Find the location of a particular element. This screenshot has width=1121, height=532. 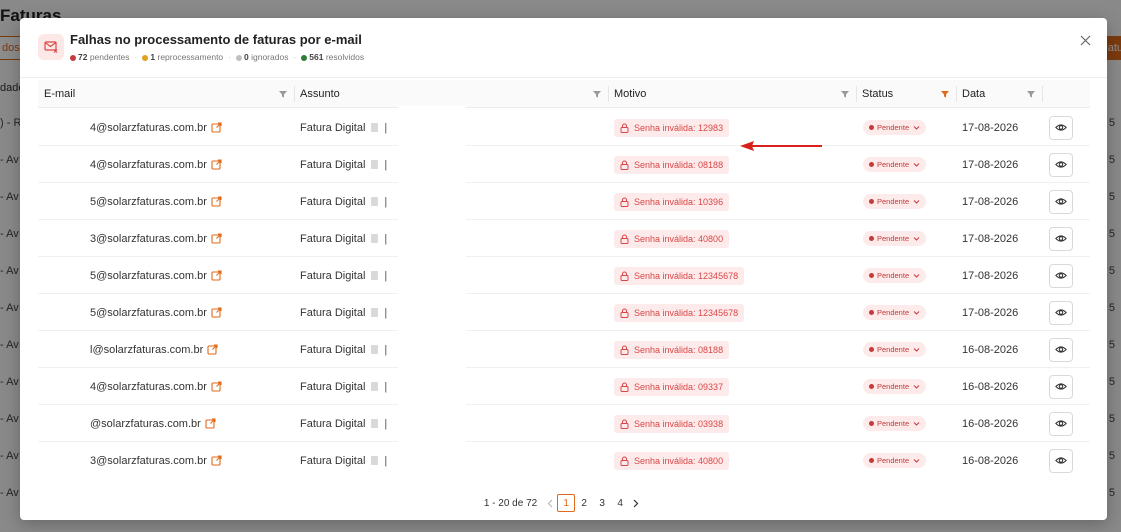

page-numbers: 1234 is located at coordinates (593, 503).